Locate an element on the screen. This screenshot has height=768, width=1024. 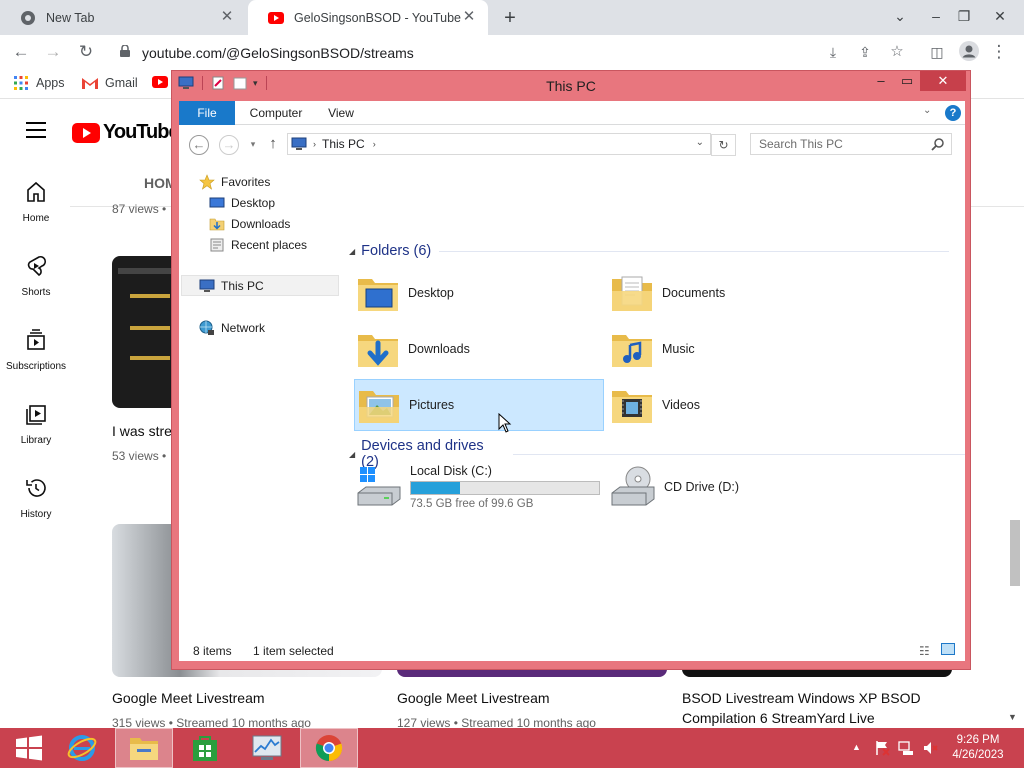
scroll-down-arrow-icon: ▼ is located at coordinates (1012, 717).